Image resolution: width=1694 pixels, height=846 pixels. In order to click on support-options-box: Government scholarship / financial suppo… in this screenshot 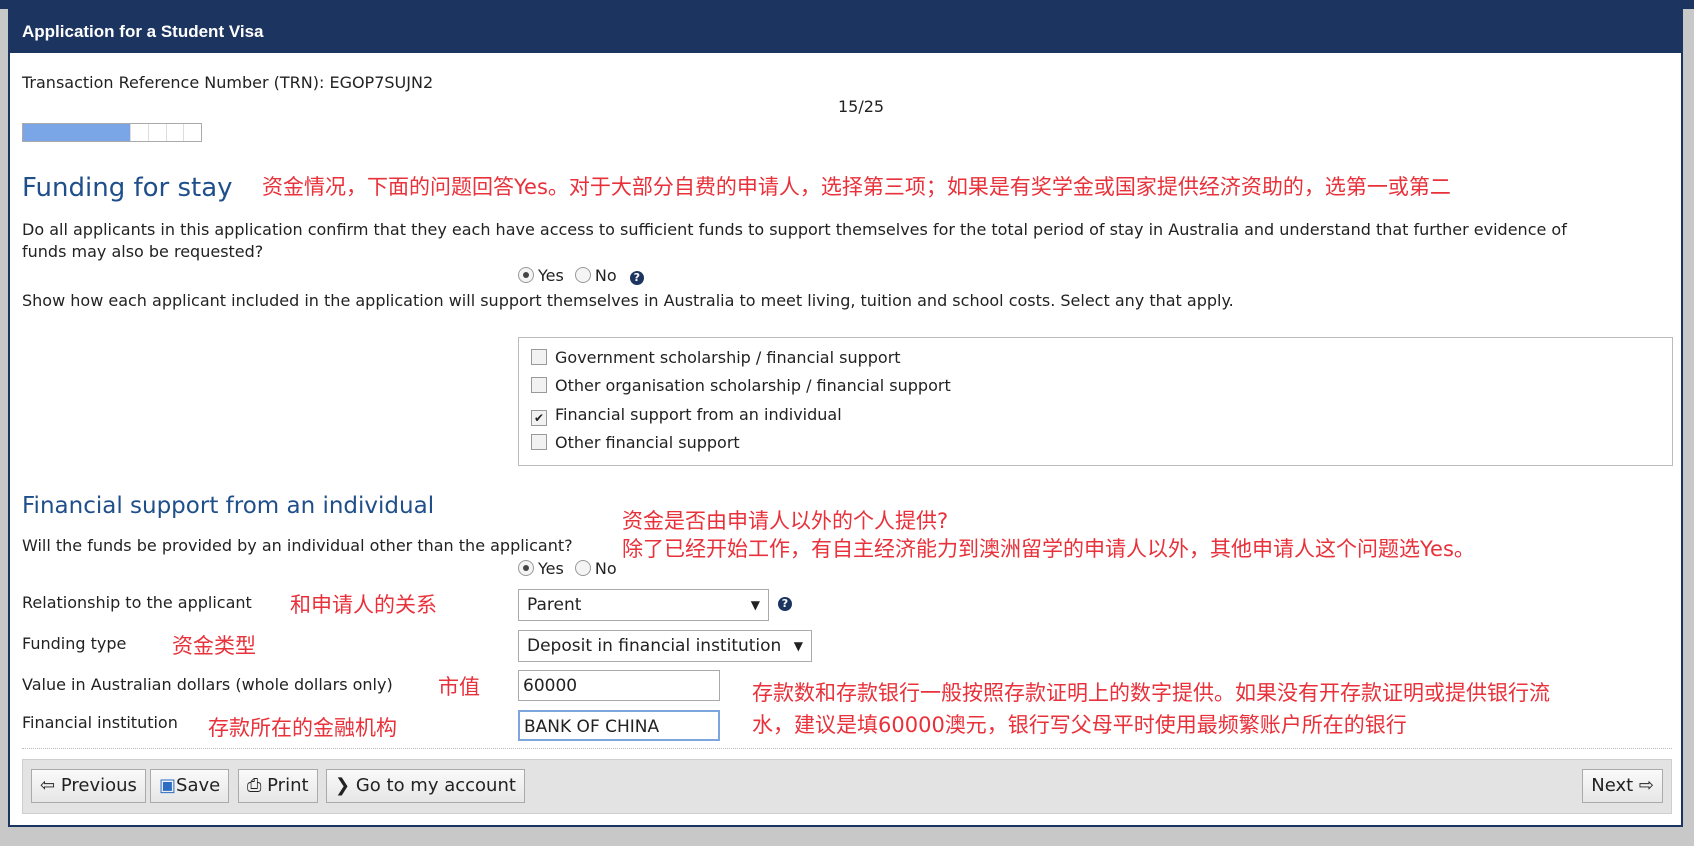, I will do `click(1095, 401)`.